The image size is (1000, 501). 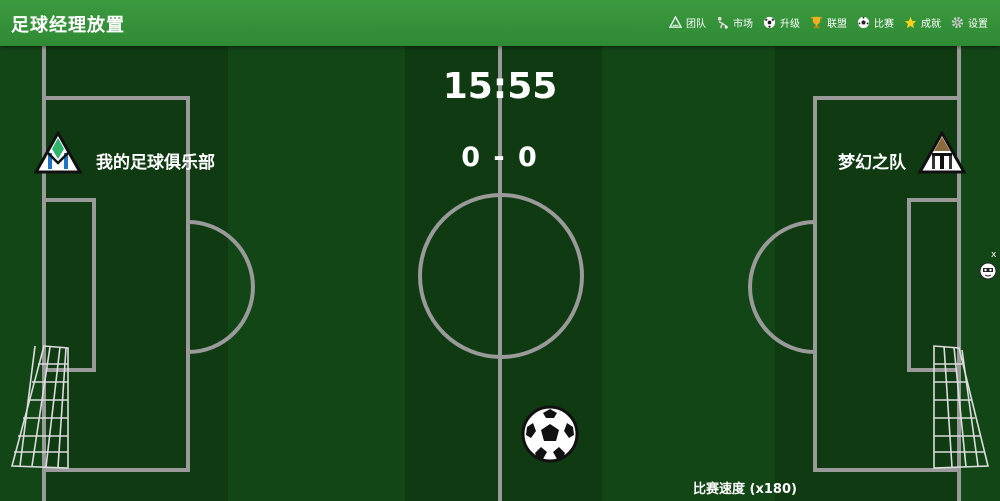 I want to click on nav-team: 团队, so click(x=687, y=22).